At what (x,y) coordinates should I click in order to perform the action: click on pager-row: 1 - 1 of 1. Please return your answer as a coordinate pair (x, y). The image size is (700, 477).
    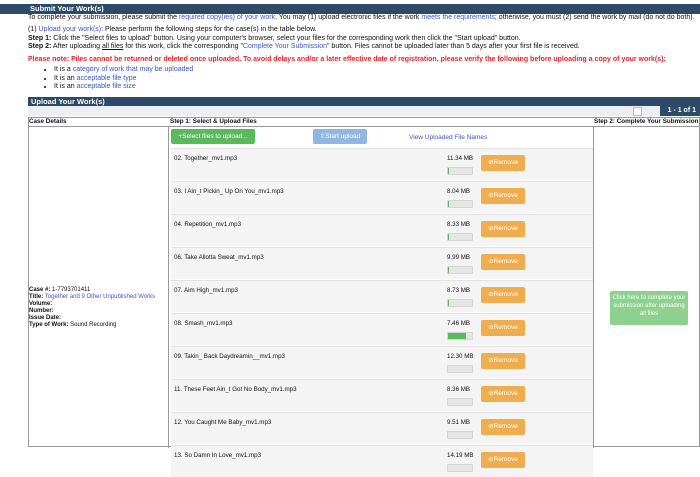
    Looking at the image, I should click on (364, 111).